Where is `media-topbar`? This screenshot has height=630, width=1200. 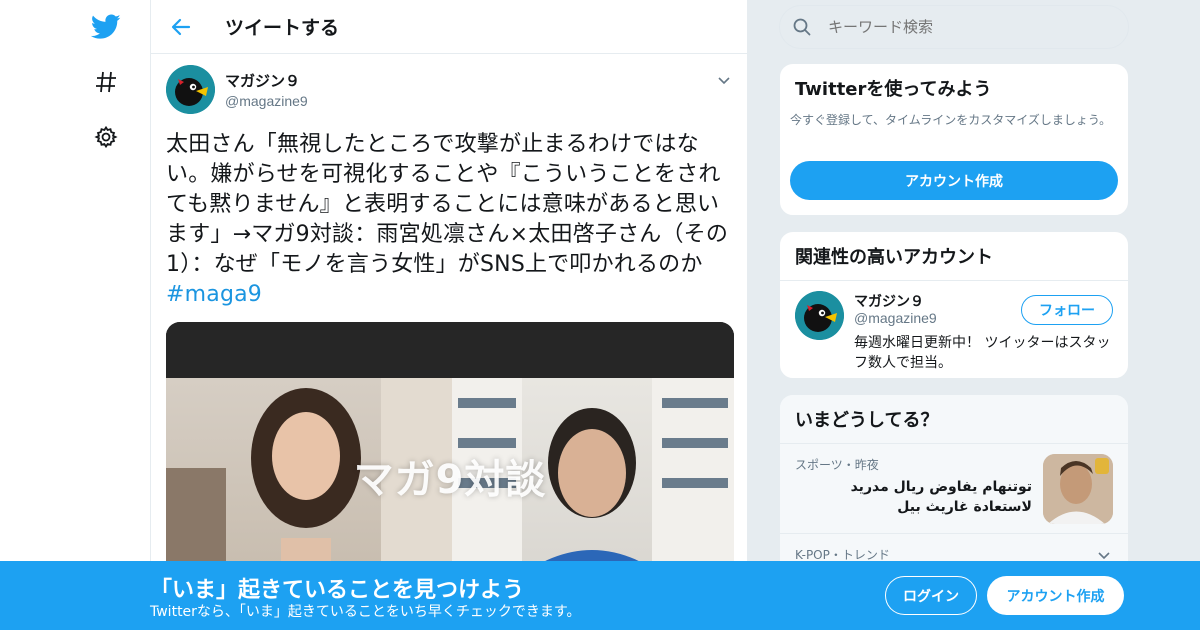 media-topbar is located at coordinates (450, 350).